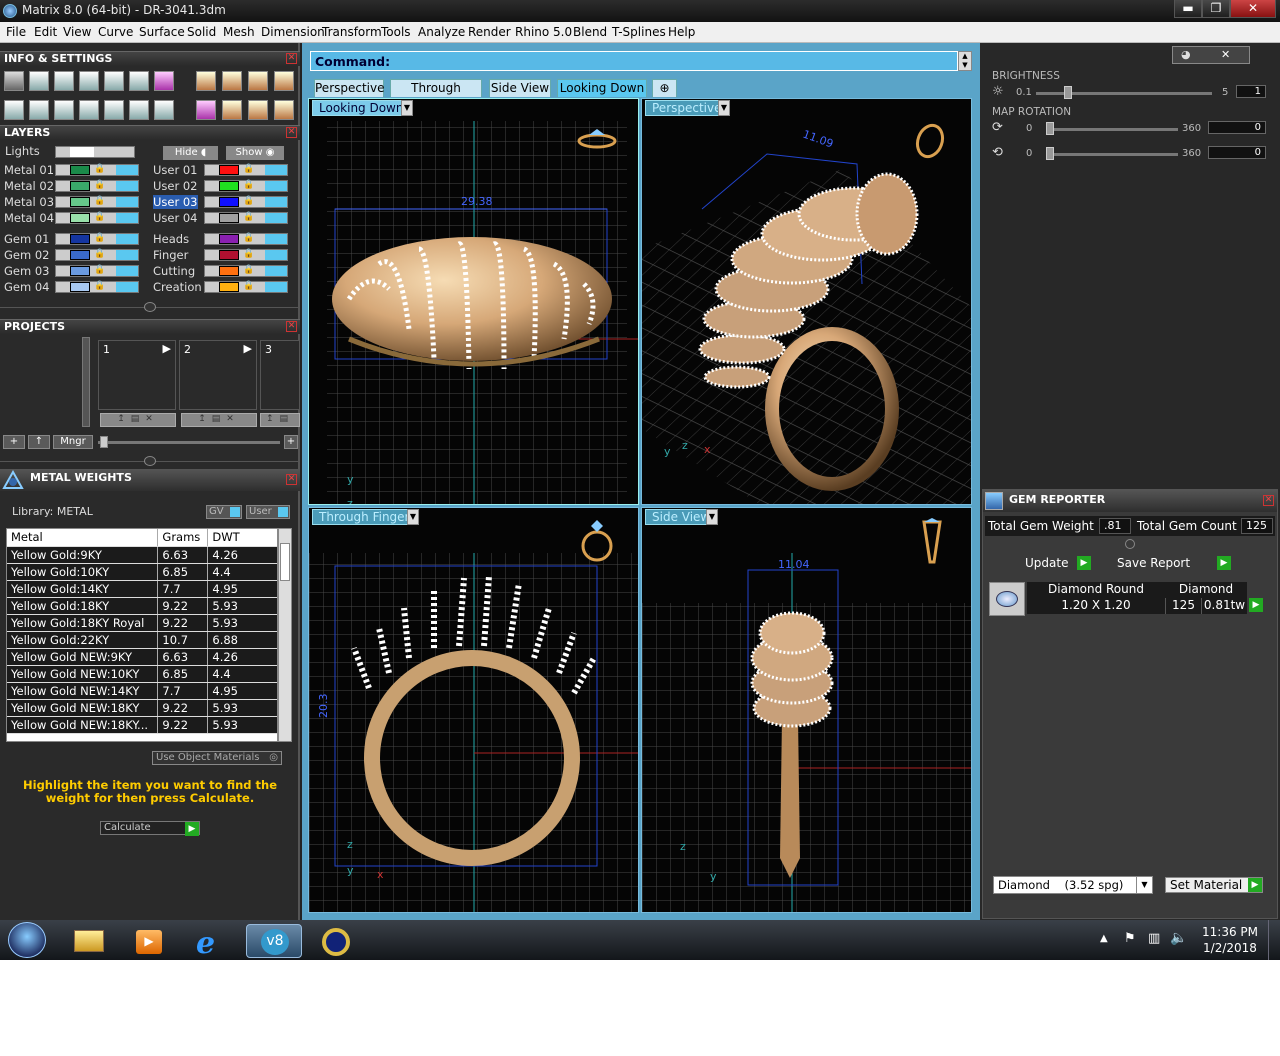 This screenshot has height=1056, width=1280. Describe the element at coordinates (280, 375) in the screenshot. I see `project-slot-3: 3` at that location.